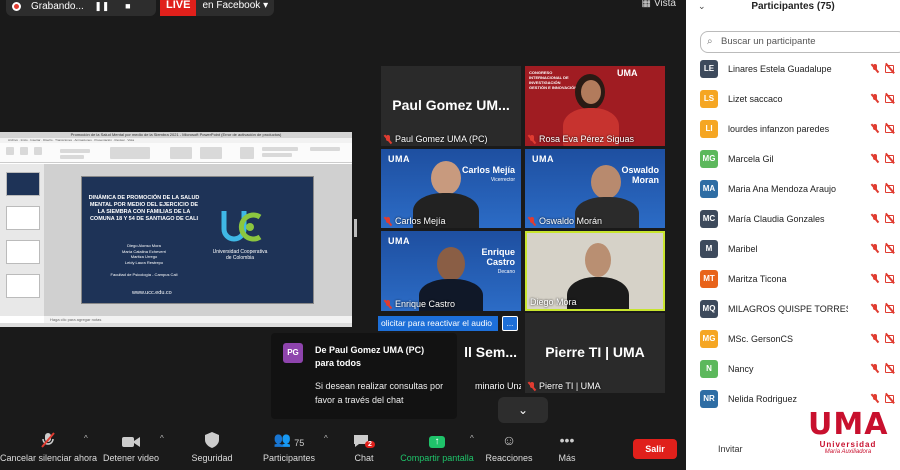 This screenshot has width=900, height=470. What do you see at coordinates (793, 130) in the screenshot?
I see `participant-row: LI lourdes infanzon paredes` at bounding box center [793, 130].